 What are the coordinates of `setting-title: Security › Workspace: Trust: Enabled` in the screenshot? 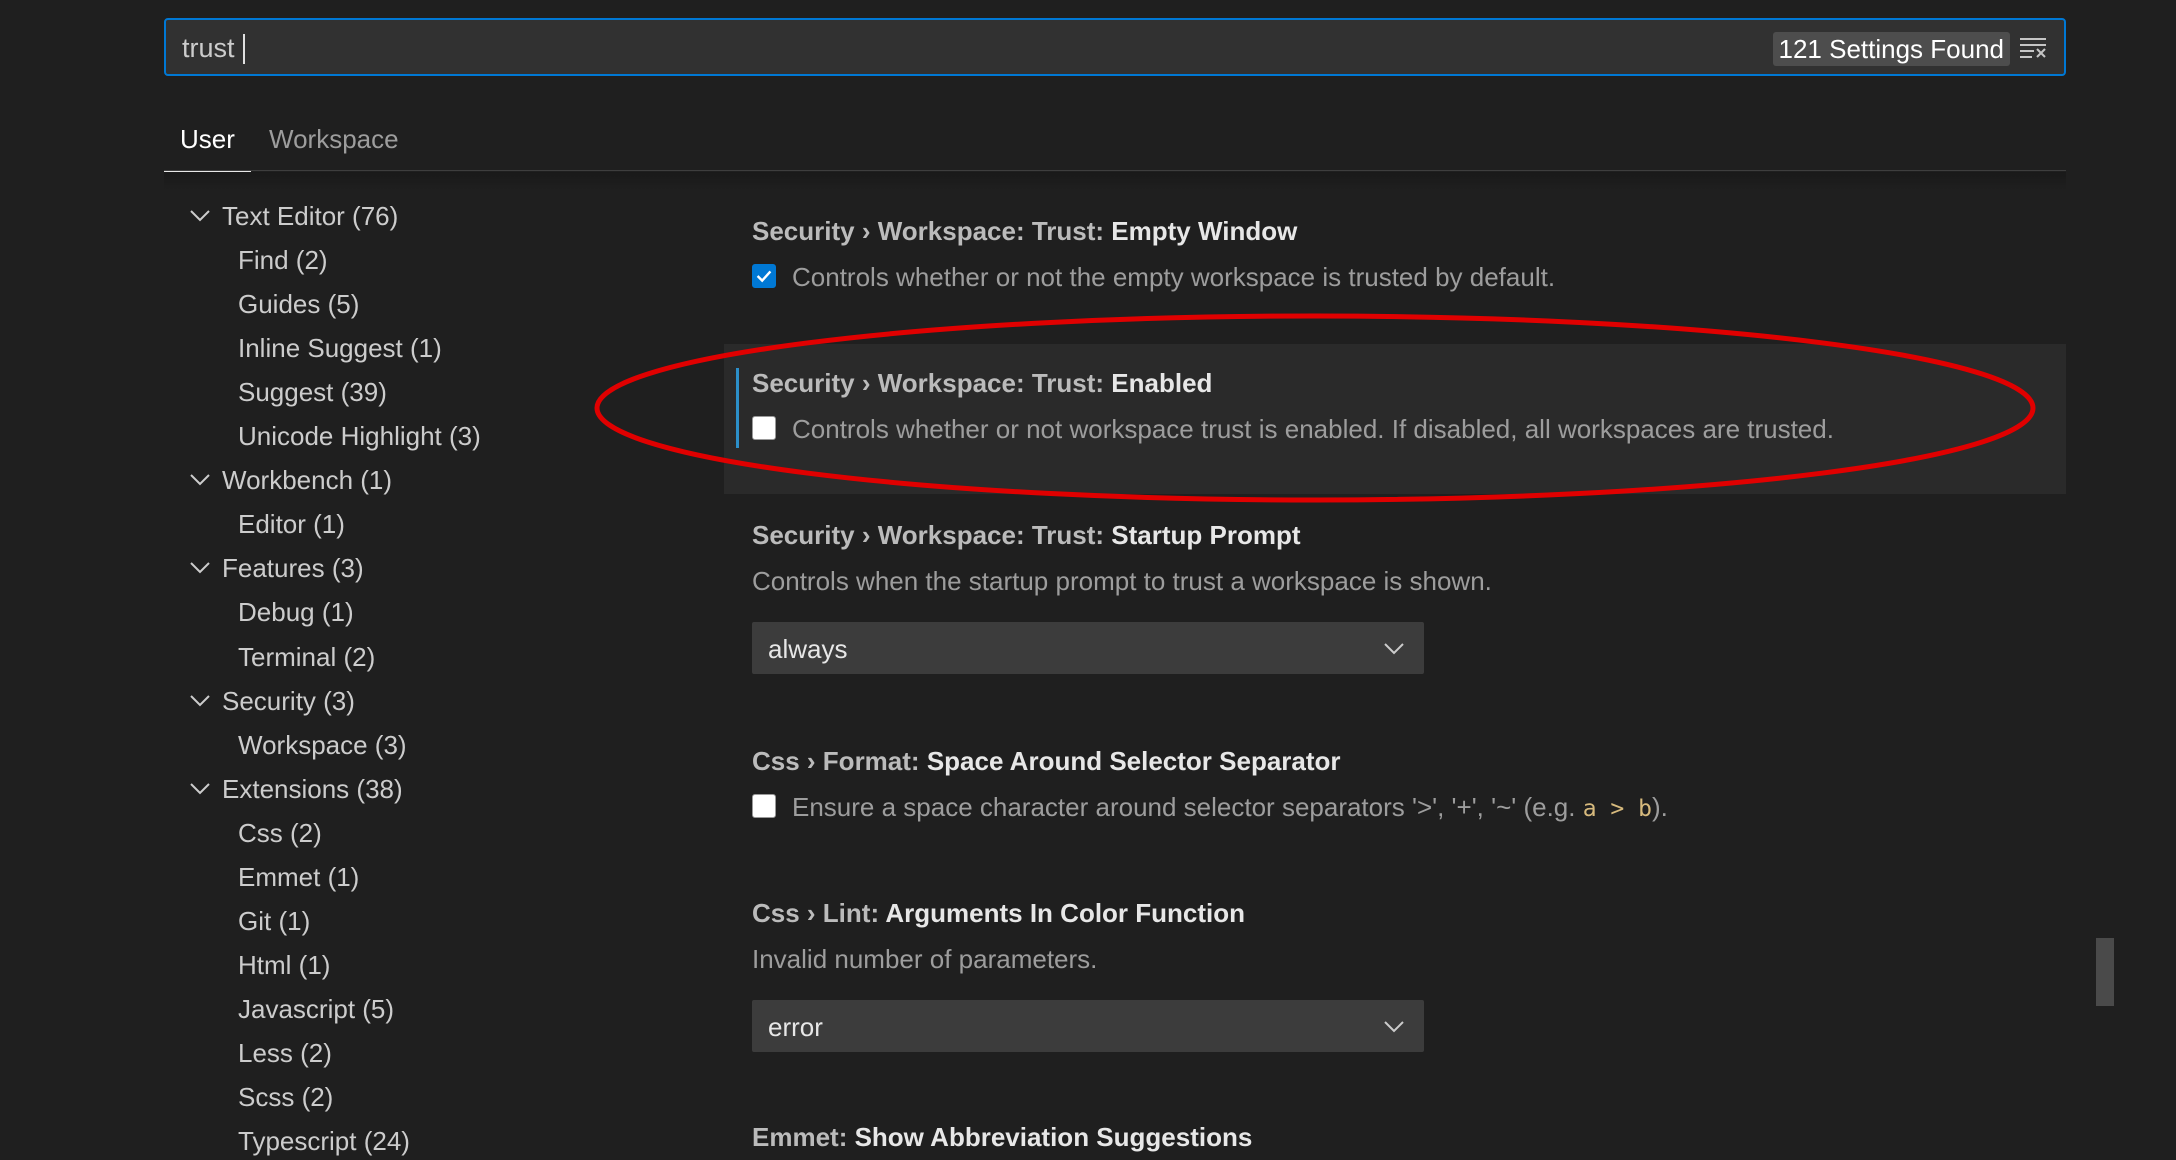 It's located at (982, 383).